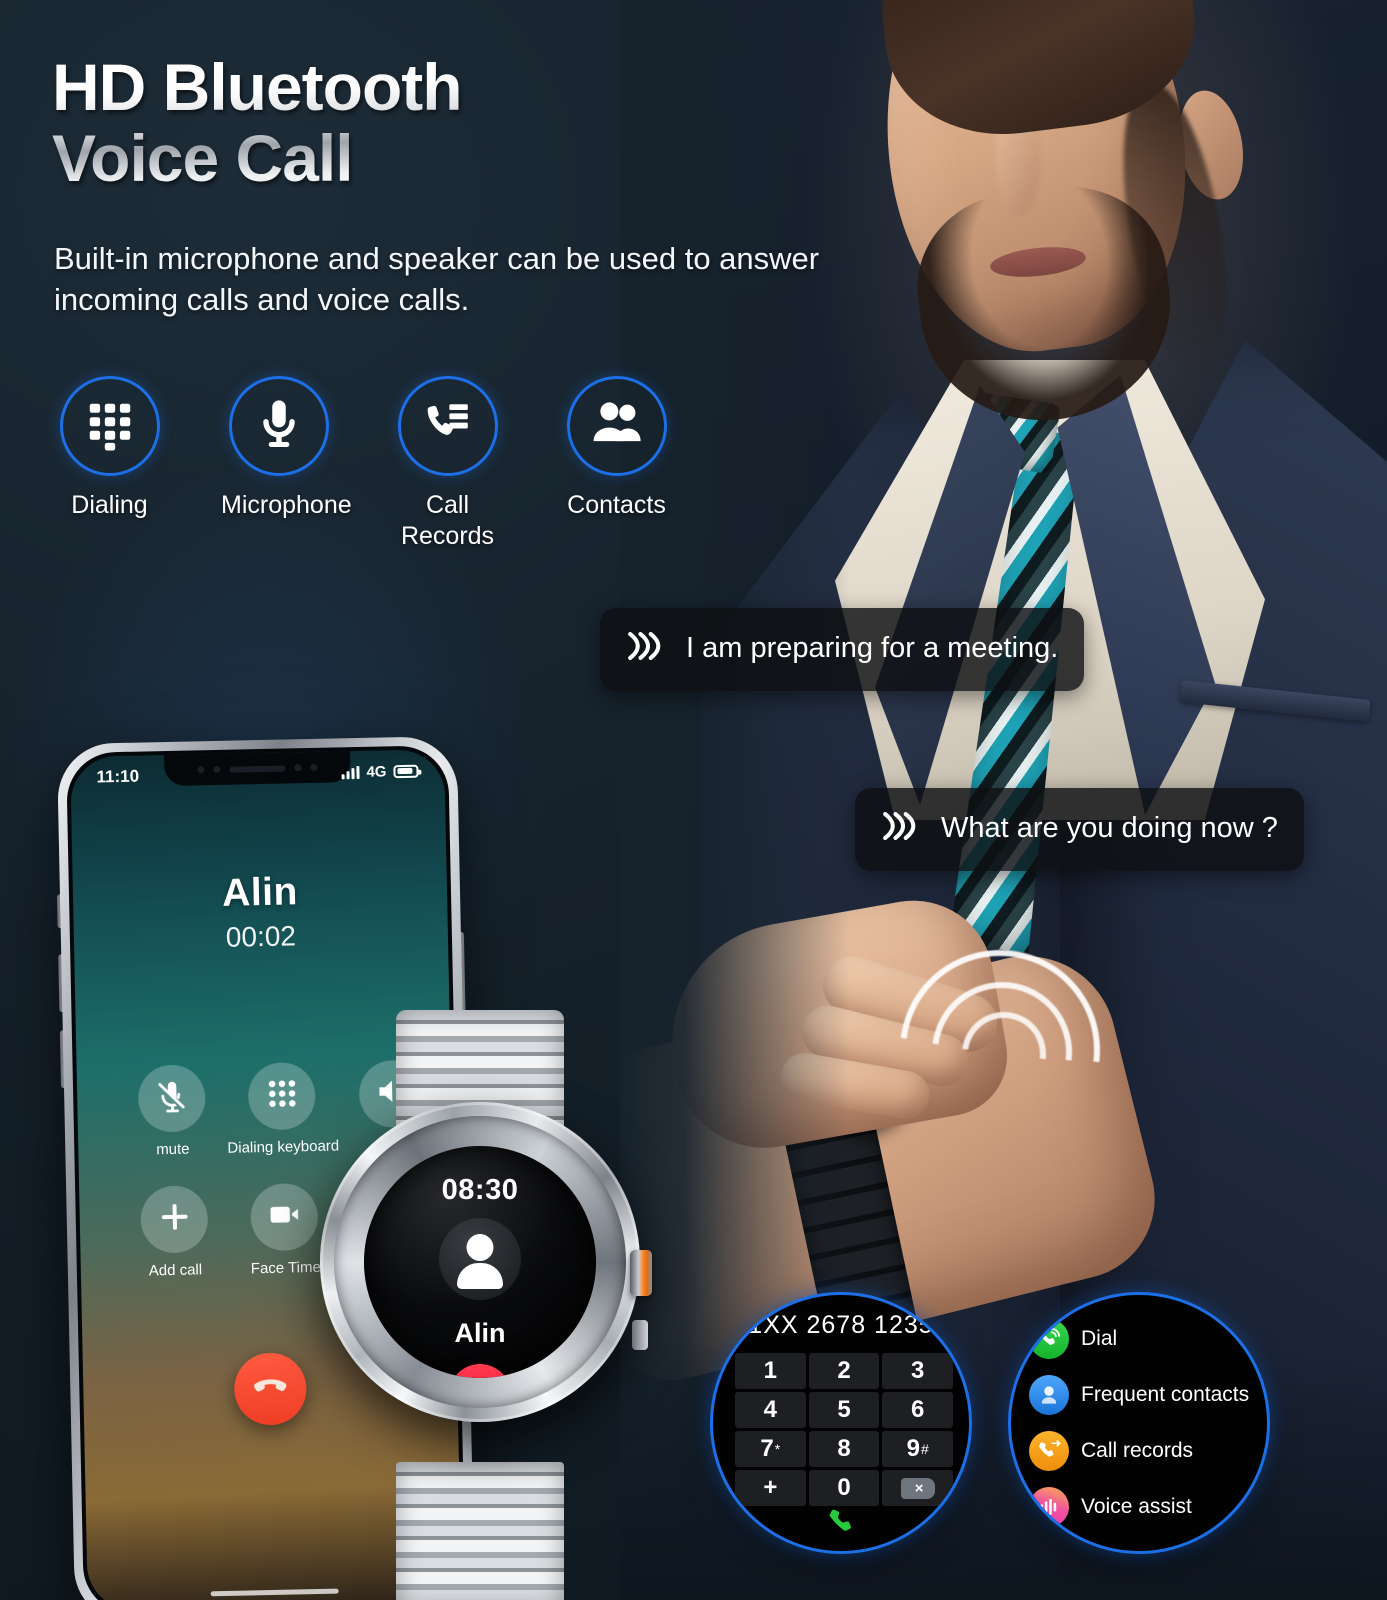  I want to click on title-line-1: HD Bluetooth, so click(257, 87).